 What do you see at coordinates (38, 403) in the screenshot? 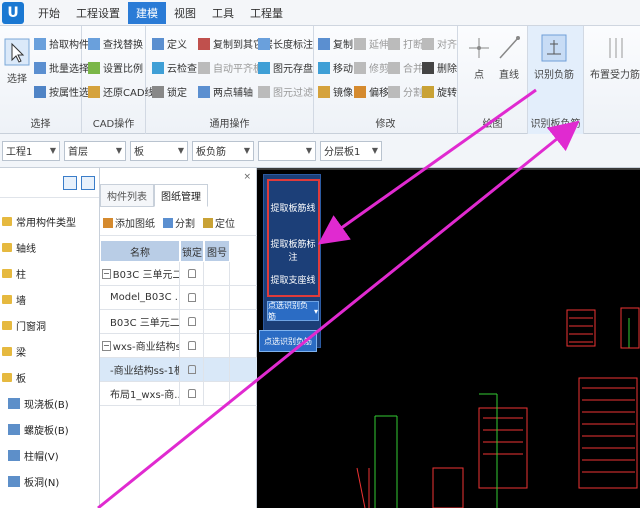
I see `tree-item: 现浇板(B)` at bounding box center [38, 403].